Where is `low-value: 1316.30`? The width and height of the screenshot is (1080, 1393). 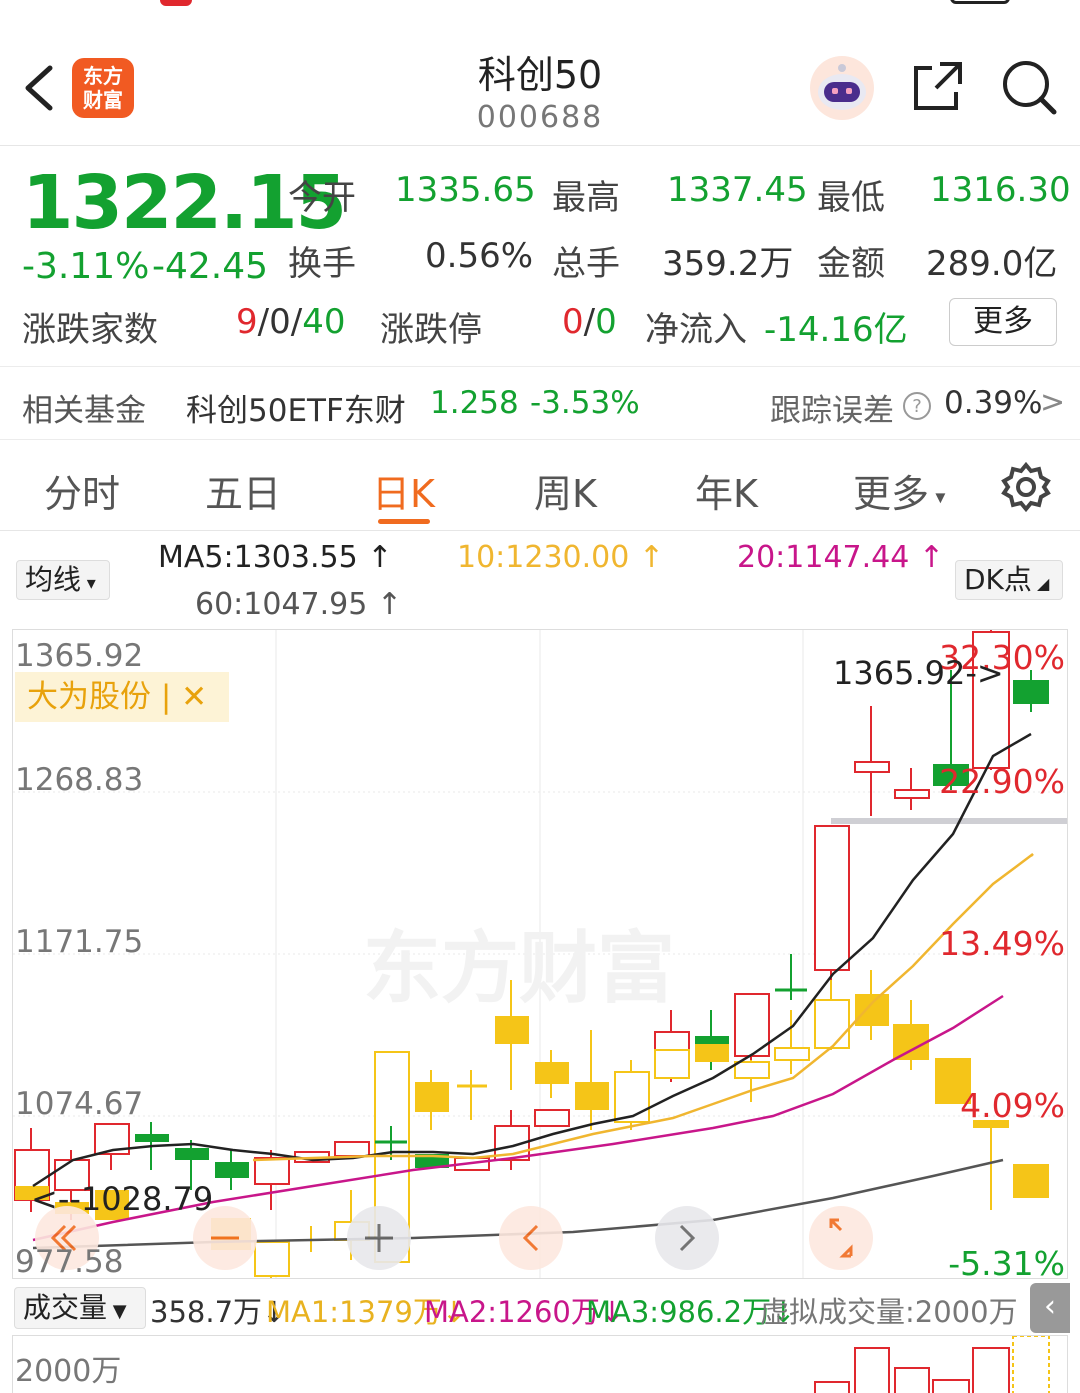
low-value: 1316.30 is located at coordinates (1000, 190).